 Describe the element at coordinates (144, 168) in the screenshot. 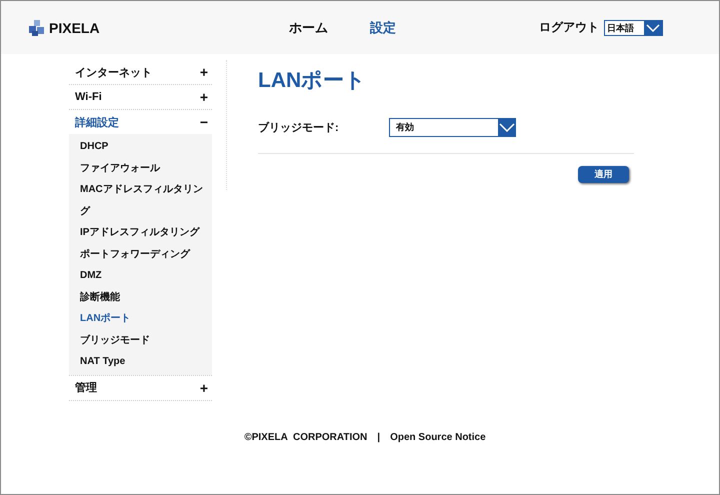

I see `sidebar-item: ファイアウォール` at that location.